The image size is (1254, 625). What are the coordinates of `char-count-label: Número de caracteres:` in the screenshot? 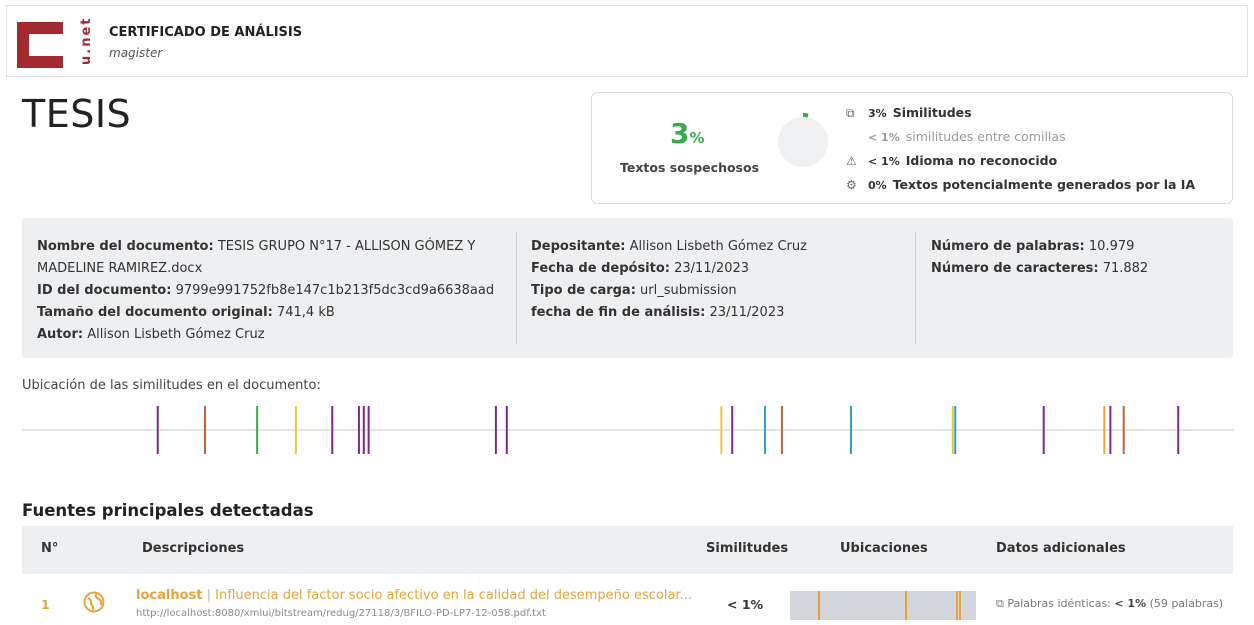 It's located at (1015, 268).